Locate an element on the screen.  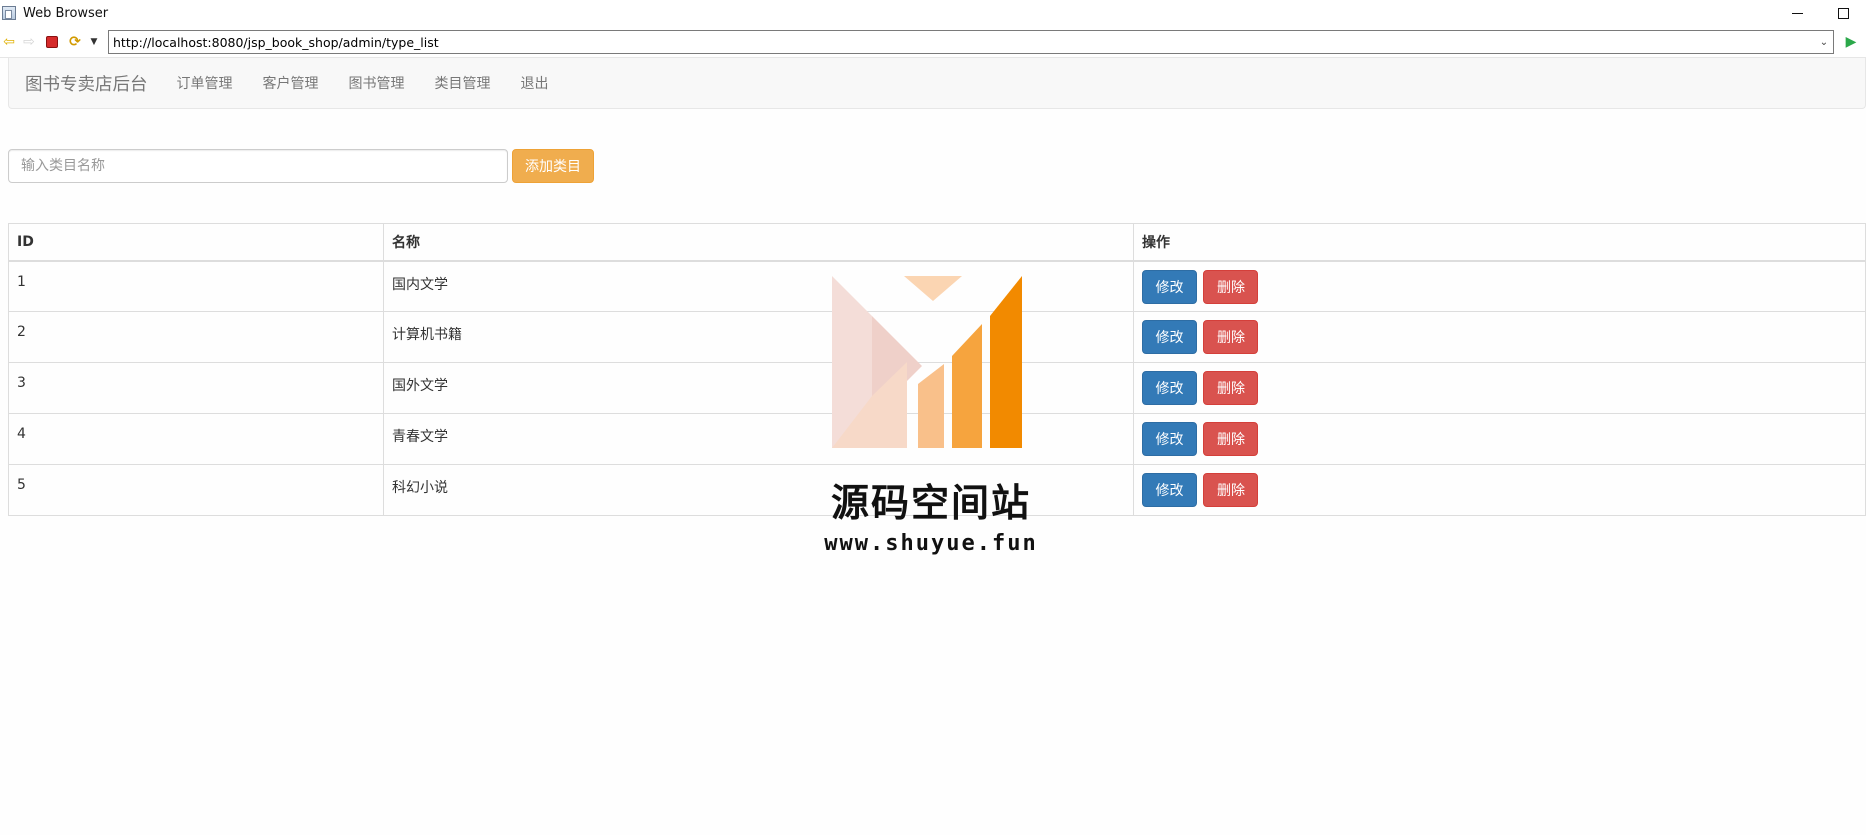
navbar-brand: 图书专卖店后台 is located at coordinates (86, 83).